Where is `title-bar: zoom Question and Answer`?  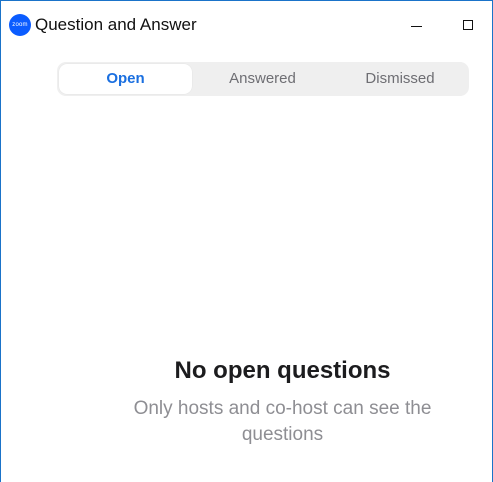
title-bar: zoom Question and Answer is located at coordinates (246, 23).